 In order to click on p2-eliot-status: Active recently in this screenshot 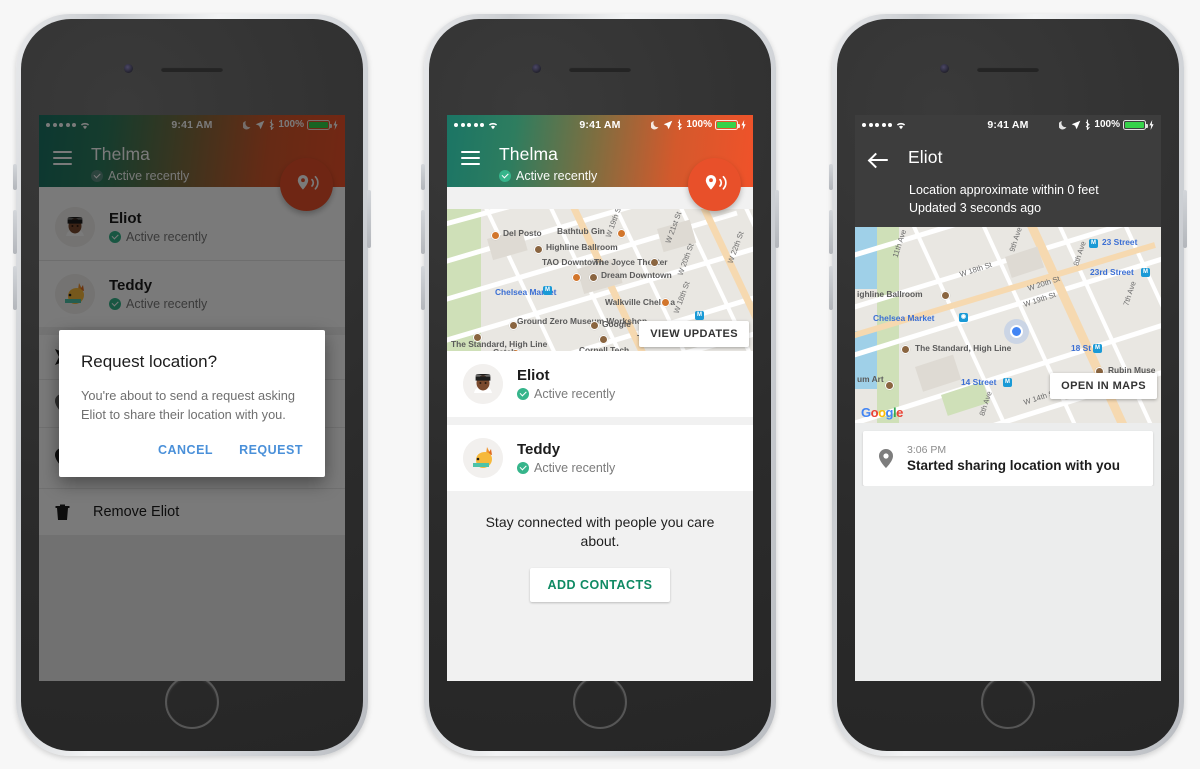, I will do `click(575, 393)`.